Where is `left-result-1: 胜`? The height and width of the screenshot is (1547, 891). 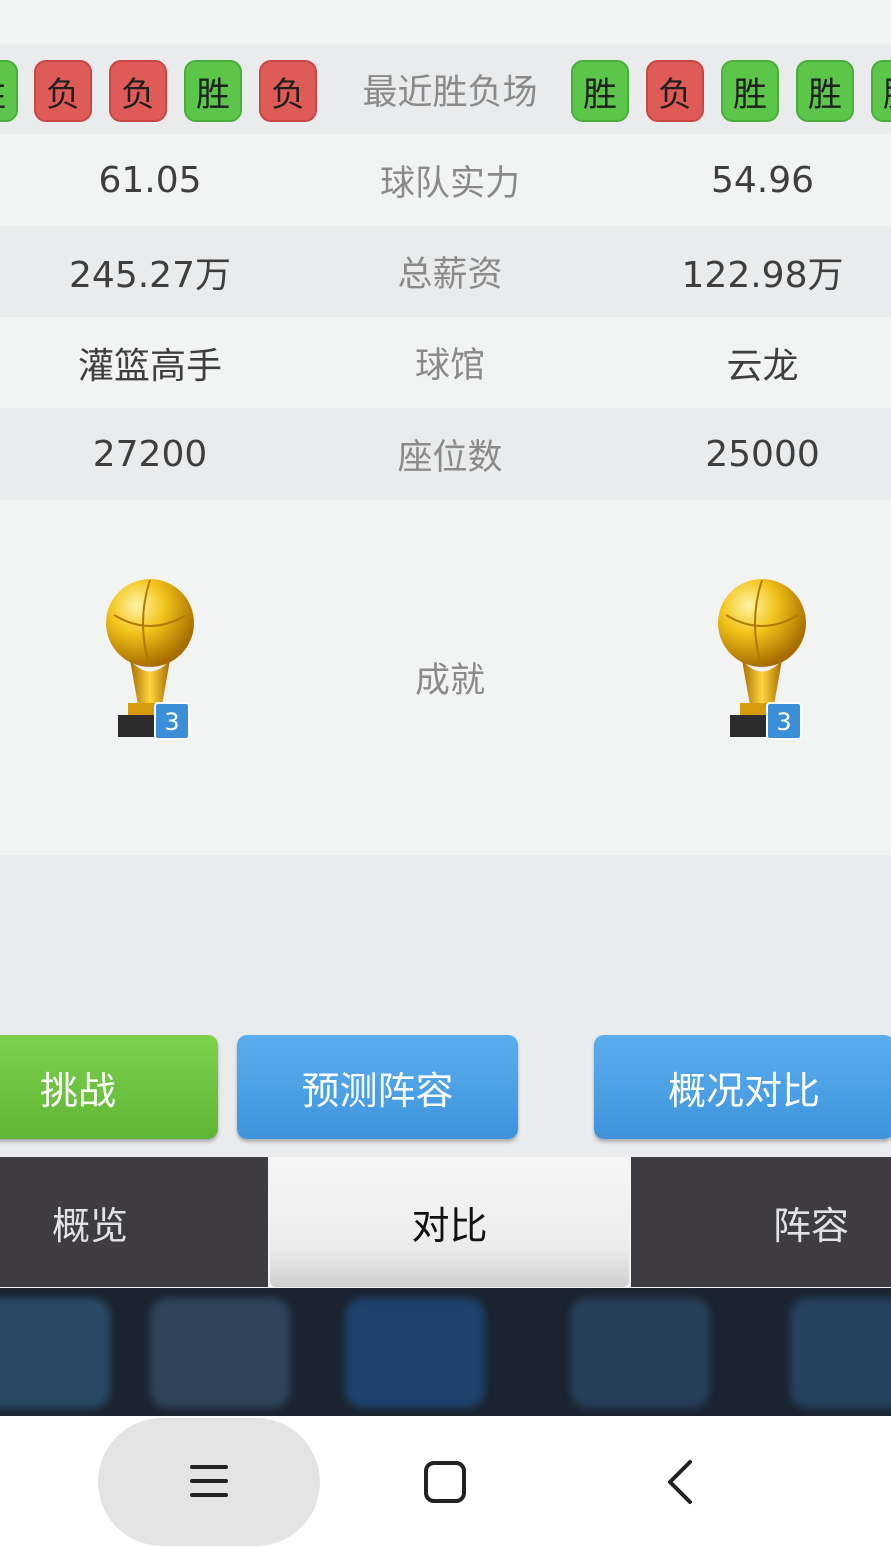 left-result-1: 胜 is located at coordinates (9, 91).